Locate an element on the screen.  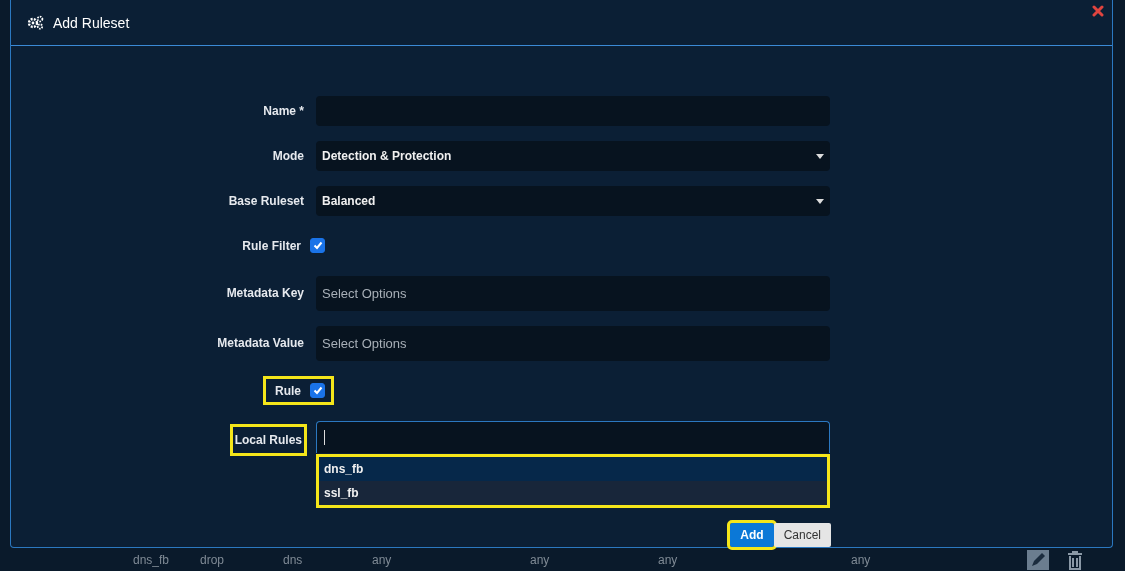
close-icon is located at coordinates (1098, 11).